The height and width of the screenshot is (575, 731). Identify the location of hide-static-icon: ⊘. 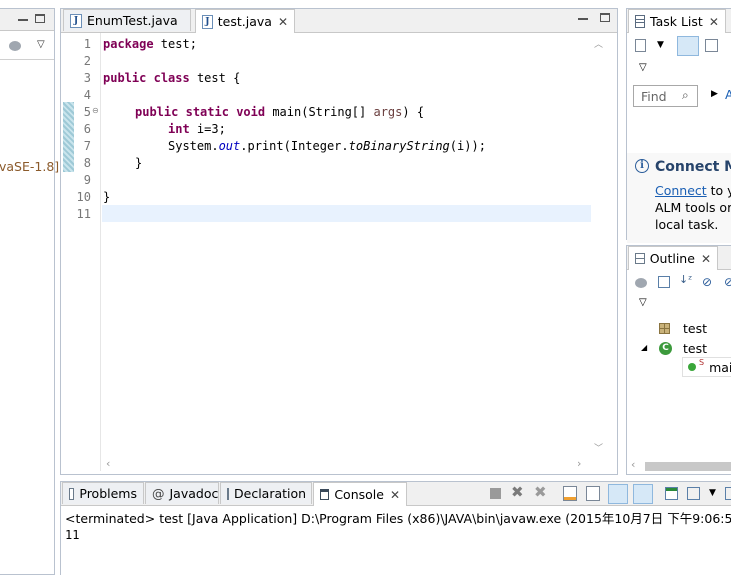
(727, 282).